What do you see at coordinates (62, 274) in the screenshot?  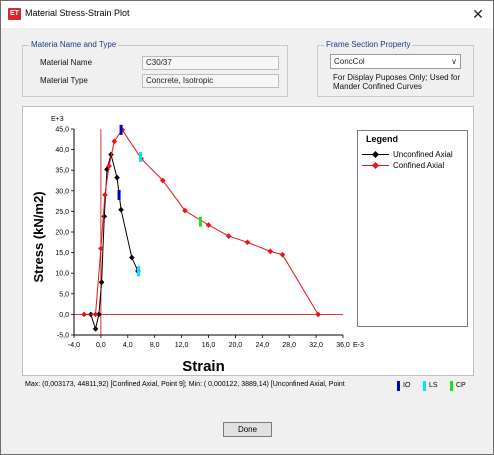 I see `y-tick-label: 10,0` at bounding box center [62, 274].